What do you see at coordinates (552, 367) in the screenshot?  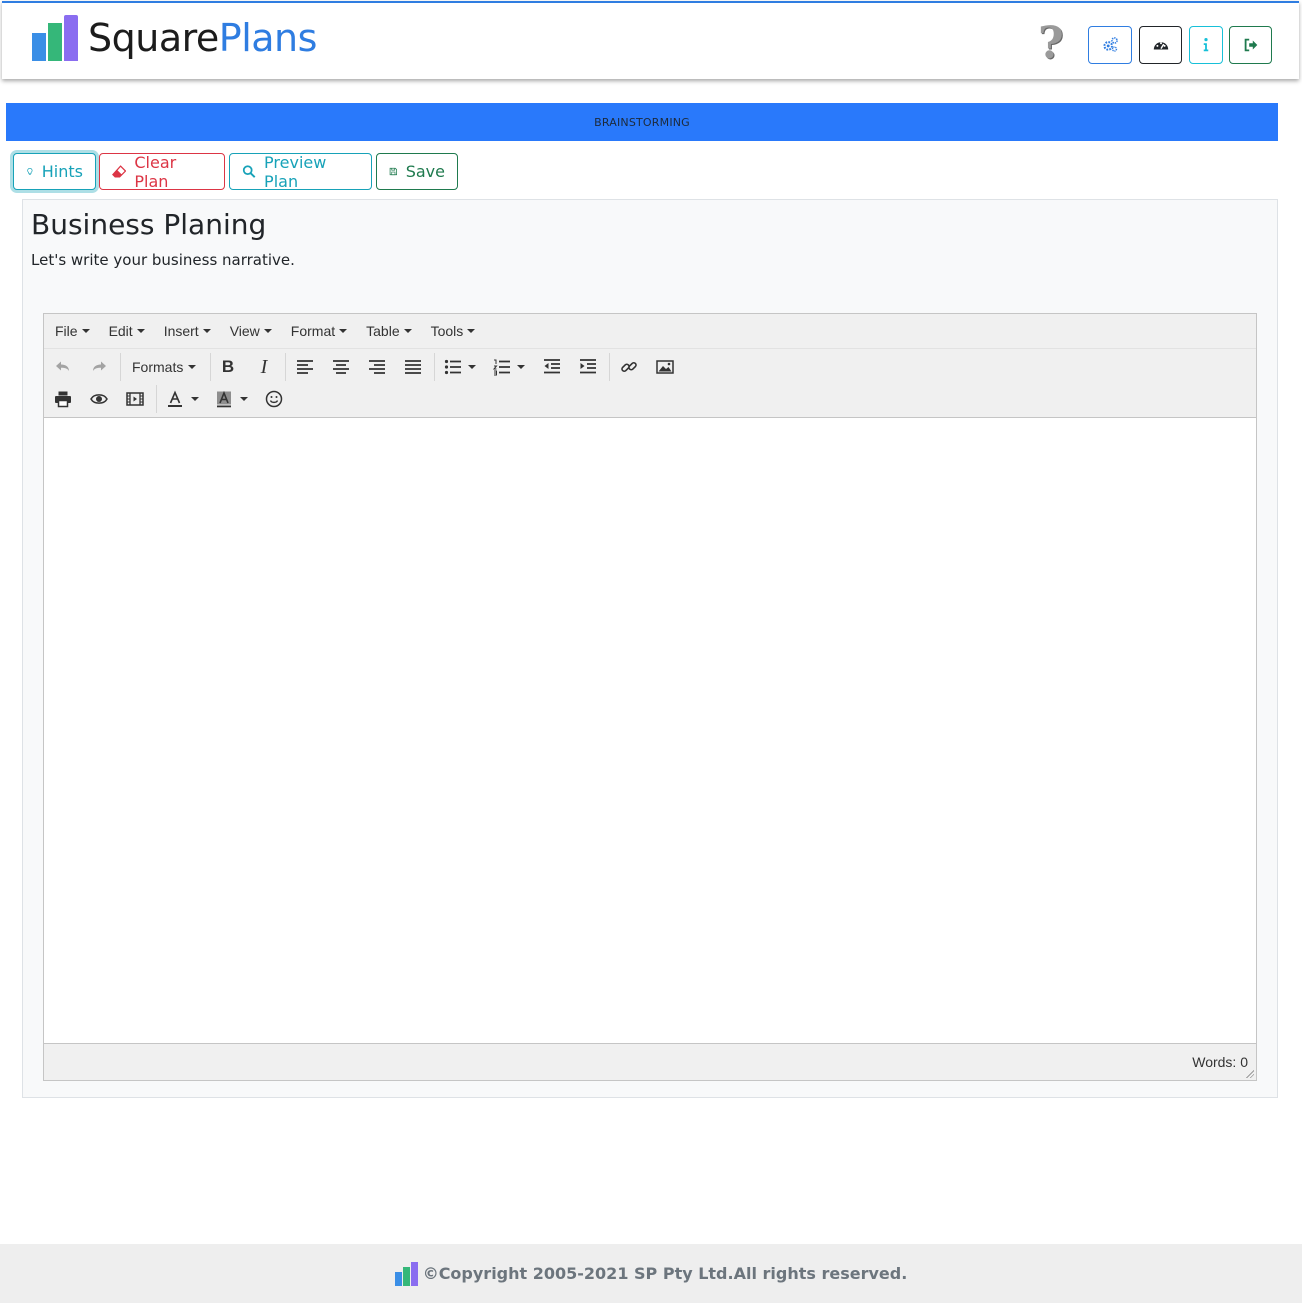 I see `outdent-button` at bounding box center [552, 367].